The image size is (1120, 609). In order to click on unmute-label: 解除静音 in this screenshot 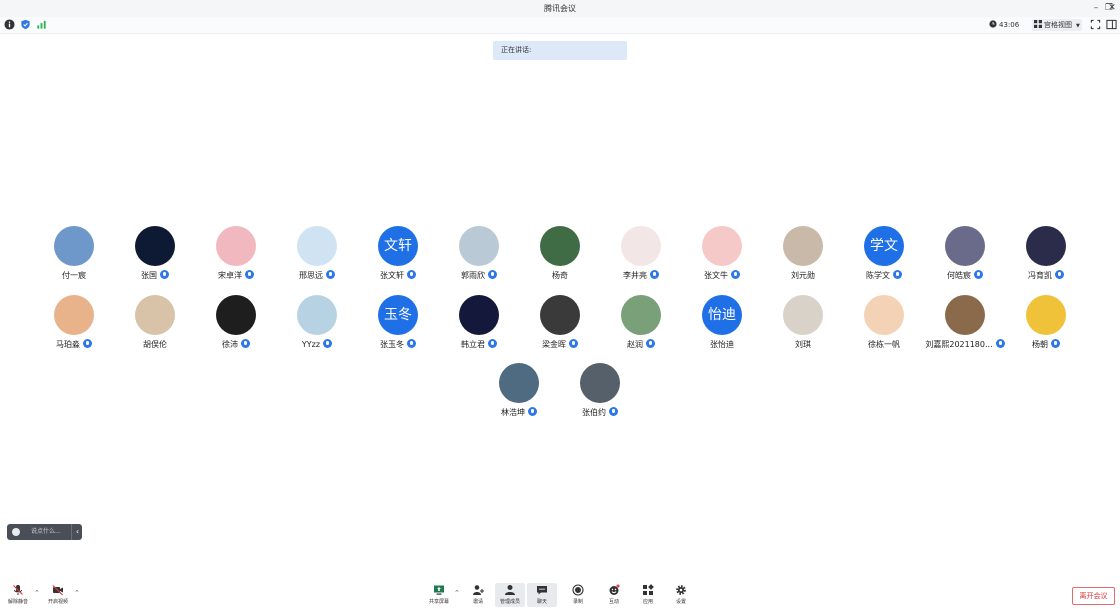, I will do `click(17, 602)`.